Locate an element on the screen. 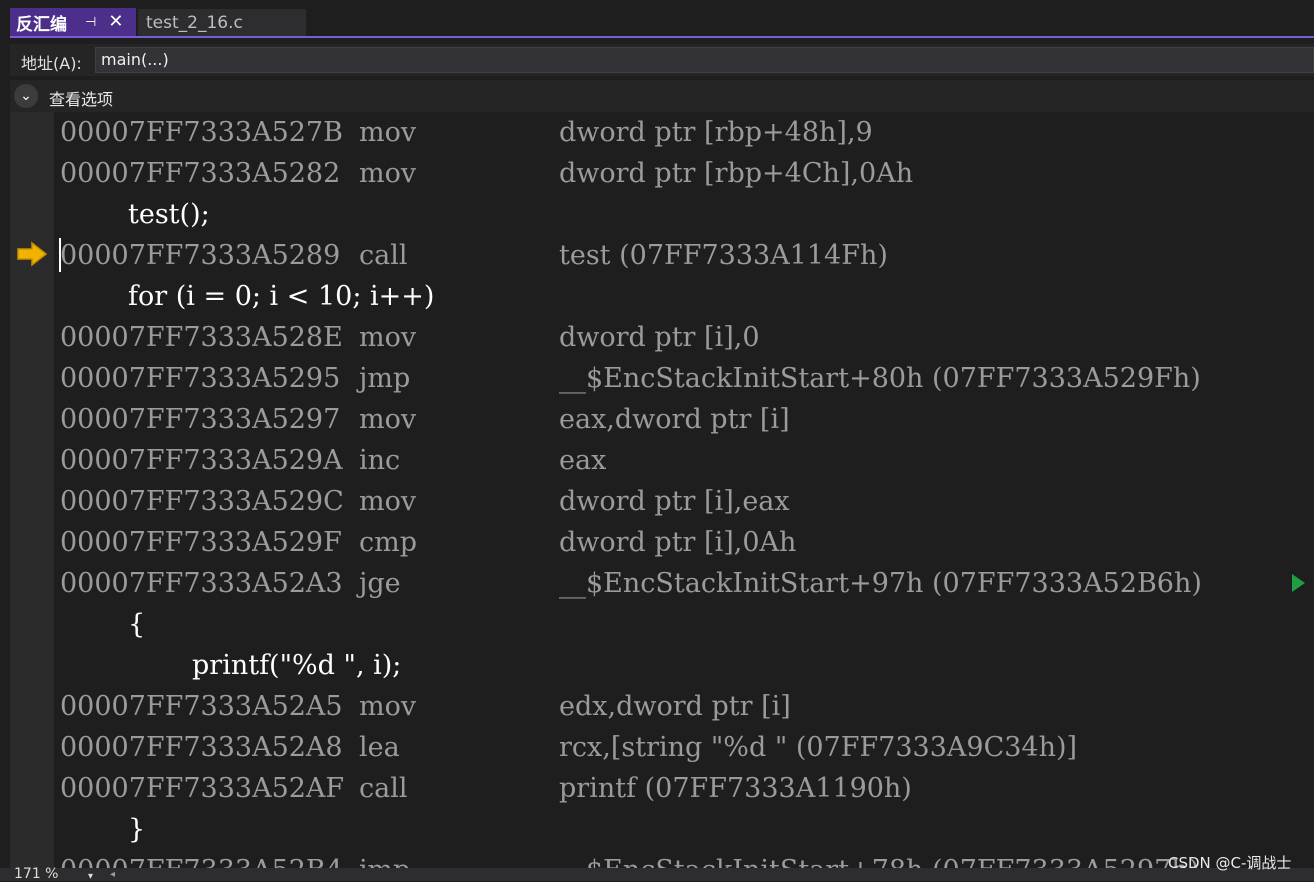 Image resolution: width=1314 pixels, height=882 pixels. source-text: test(); is located at coordinates (169, 214).